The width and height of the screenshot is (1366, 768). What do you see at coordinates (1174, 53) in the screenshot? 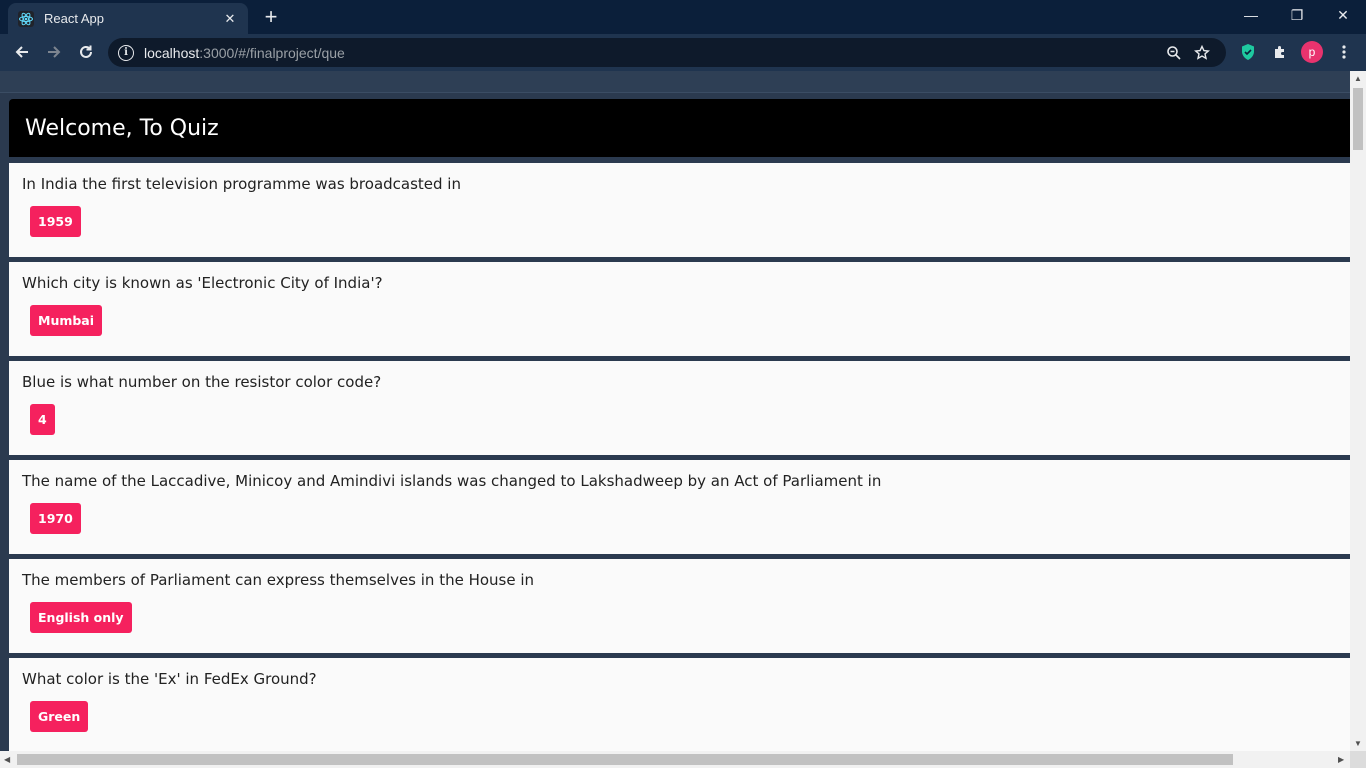
I see `zoom-icon` at bounding box center [1174, 53].